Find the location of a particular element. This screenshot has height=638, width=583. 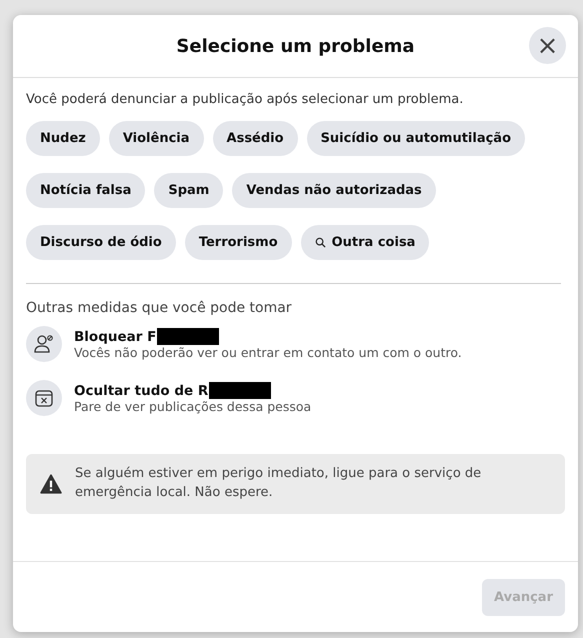

section-heading: Outras medidas que você pode tomar is located at coordinates (159, 308).